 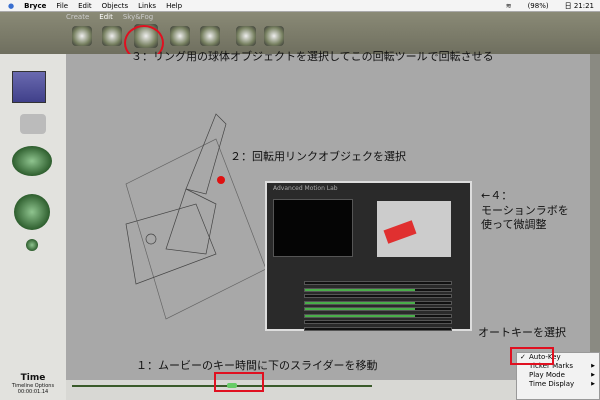 What do you see at coordinates (29, 87) in the screenshot?
I see `nano-preview` at bounding box center [29, 87].